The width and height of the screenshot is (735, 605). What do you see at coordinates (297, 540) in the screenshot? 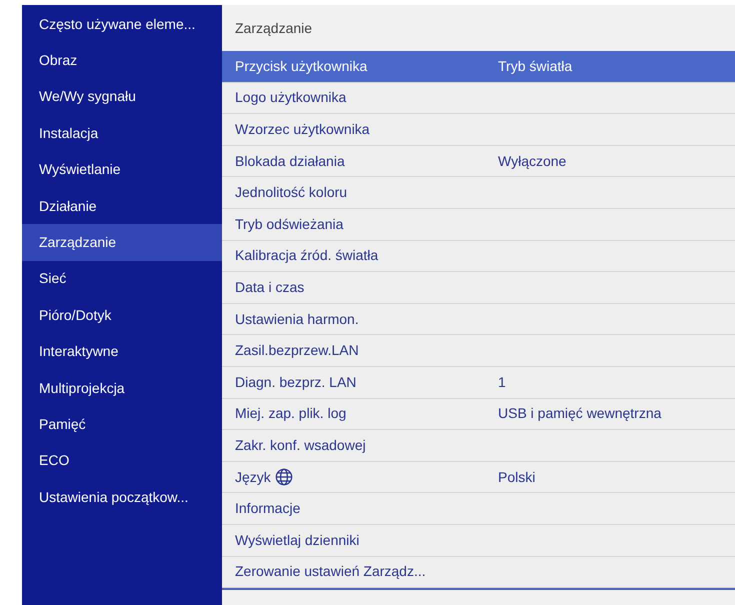
I see `setting-label: Wyświetlaj dzienniki` at bounding box center [297, 540].